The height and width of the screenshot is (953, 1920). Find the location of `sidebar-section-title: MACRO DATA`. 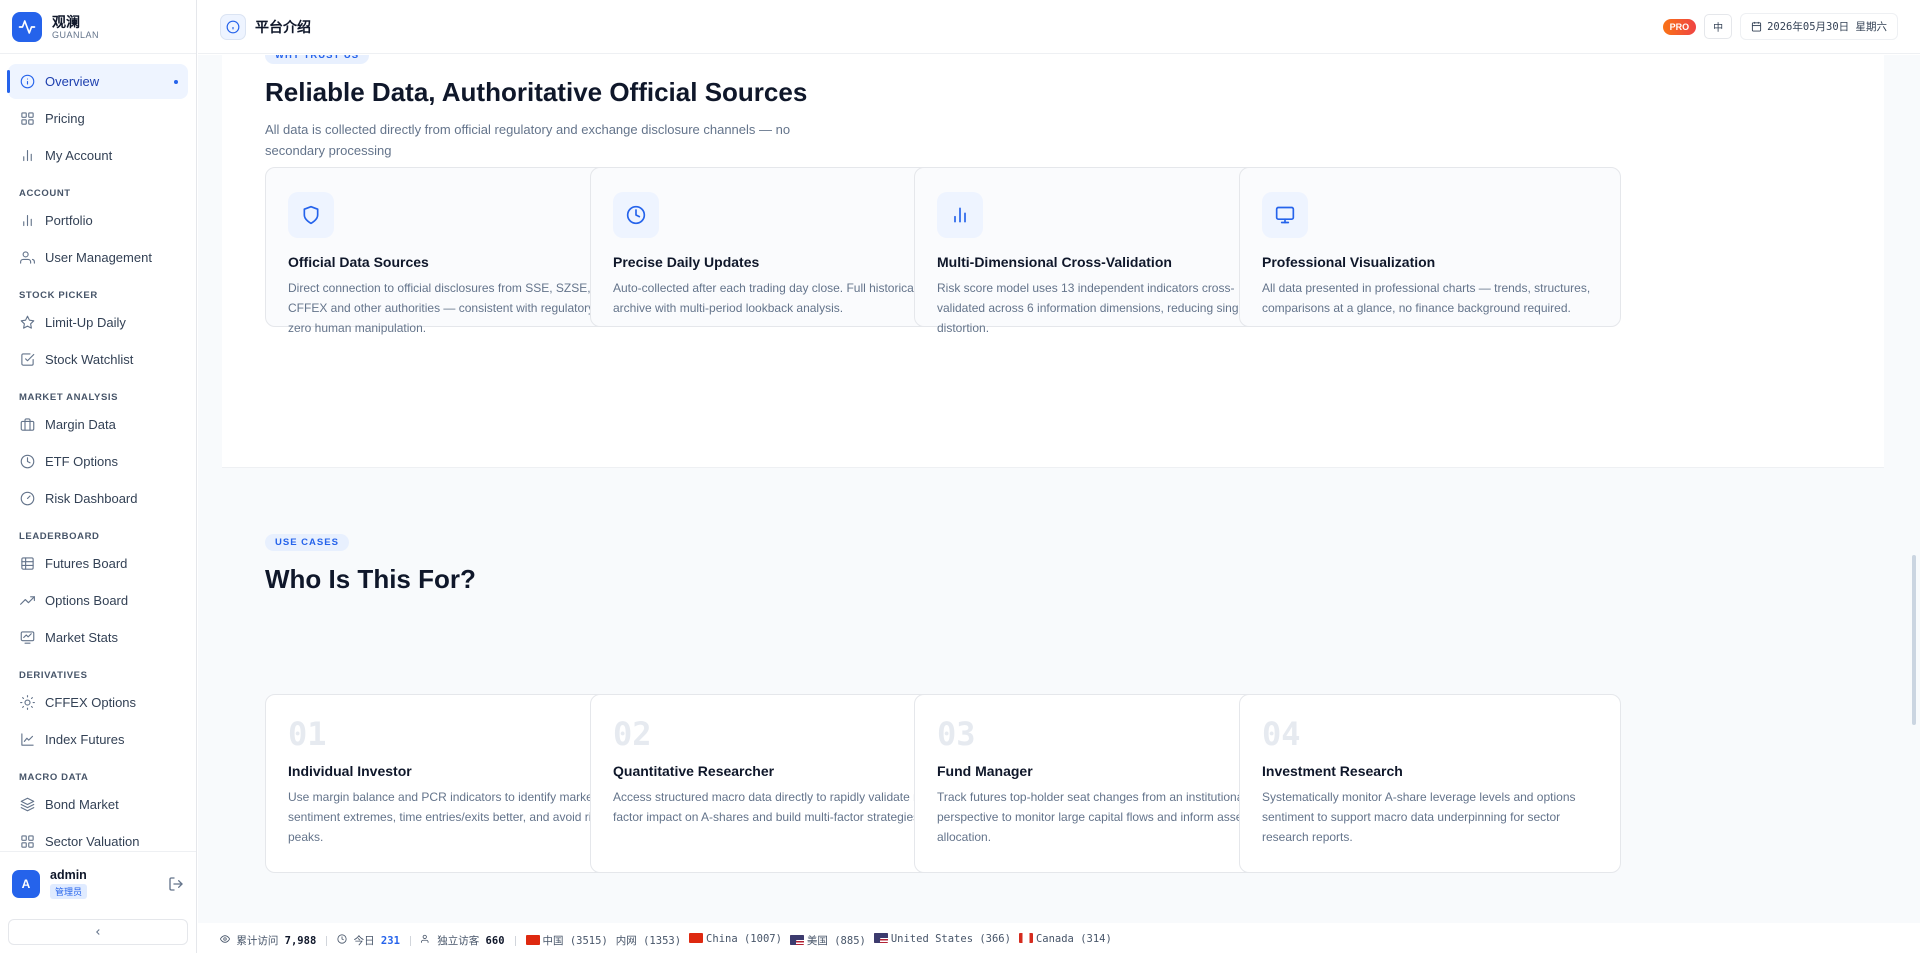

sidebar-section-title: MACRO DATA is located at coordinates (54, 777).